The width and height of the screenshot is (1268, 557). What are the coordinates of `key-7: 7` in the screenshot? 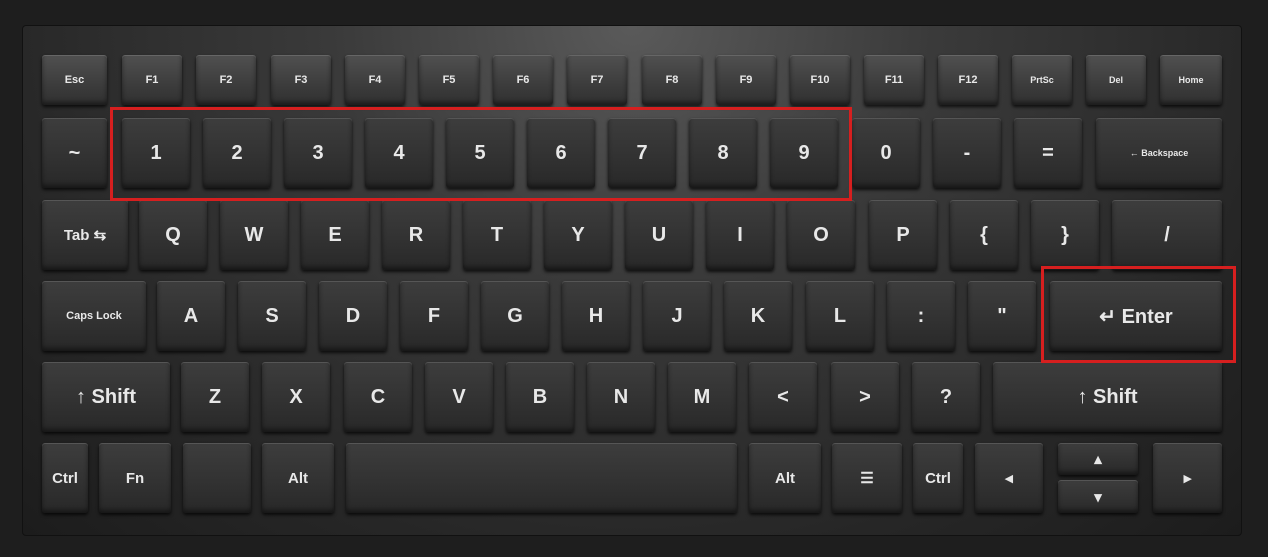 It's located at (642, 153).